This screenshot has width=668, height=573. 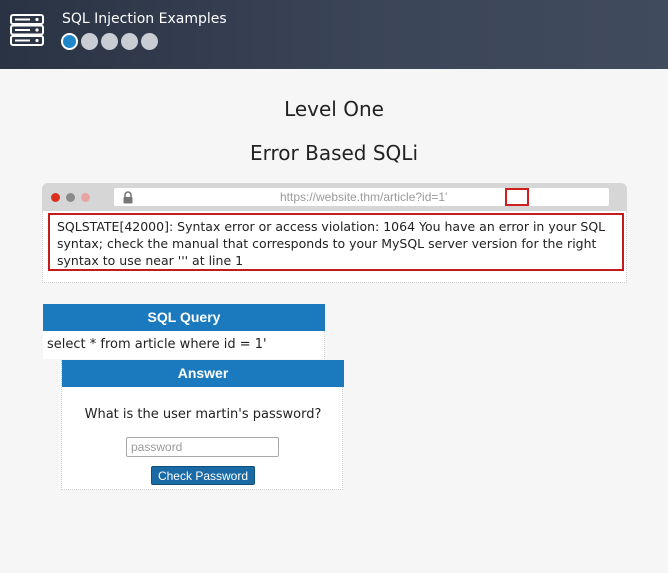 What do you see at coordinates (144, 19) in the screenshot?
I see `app-title: SQL Injection Examples` at bounding box center [144, 19].